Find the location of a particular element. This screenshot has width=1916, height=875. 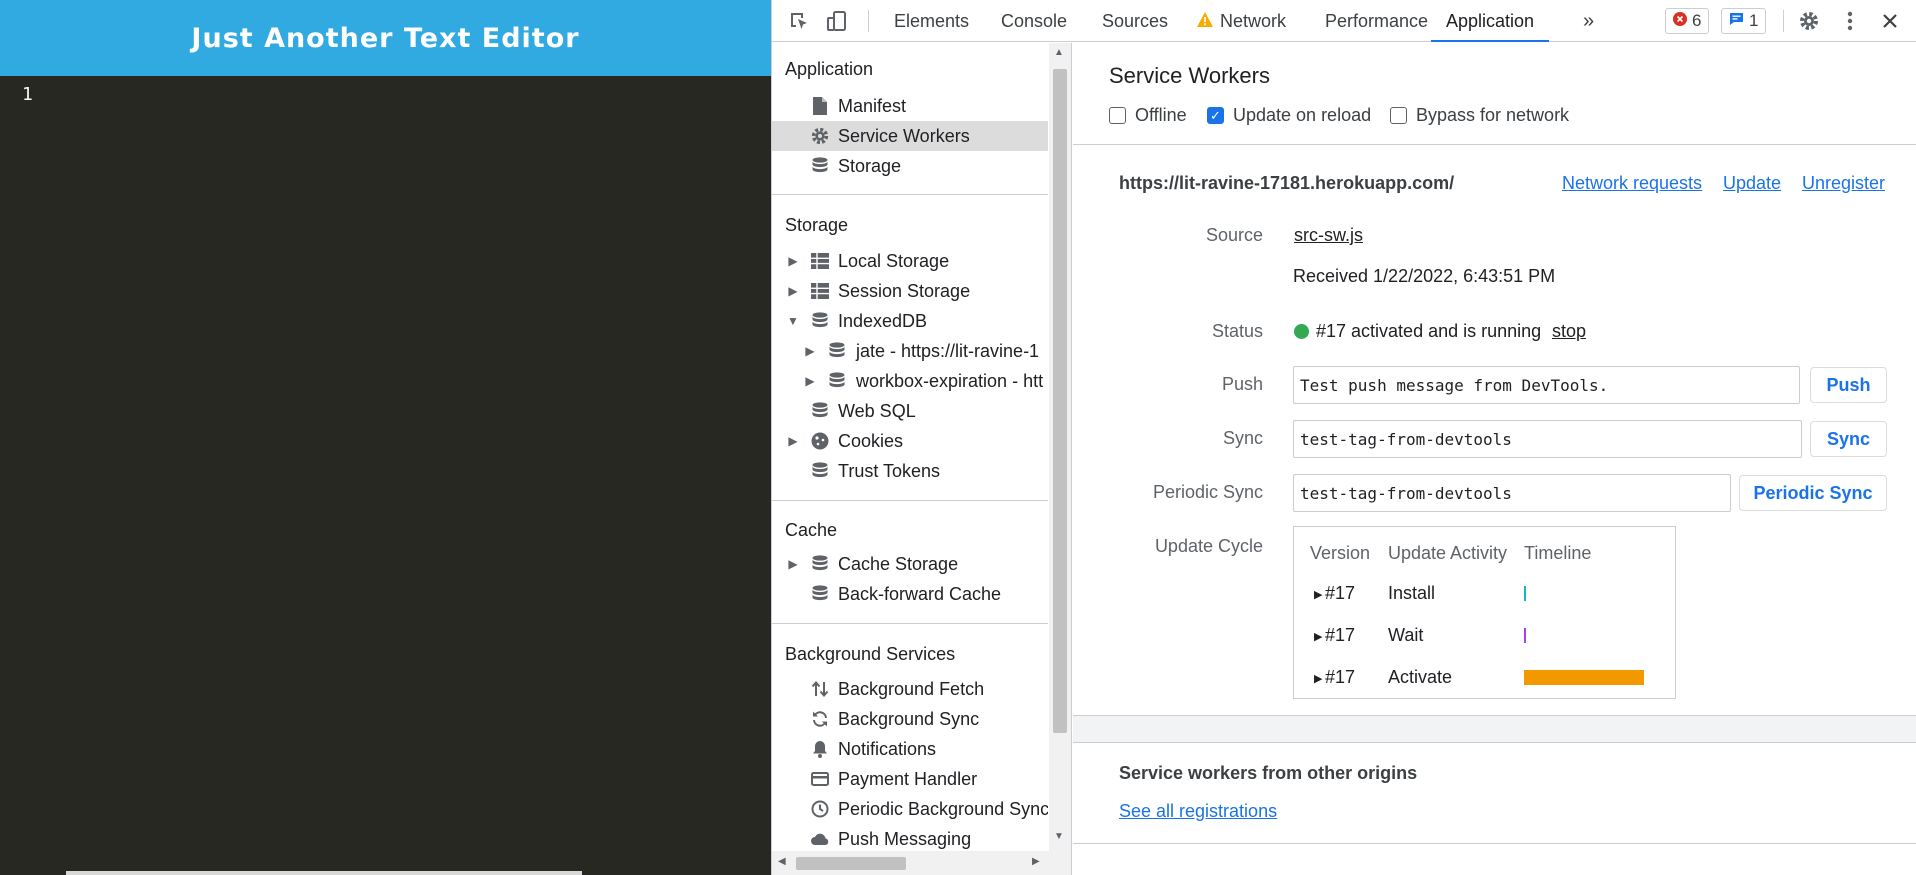

device-toolbar-icon is located at coordinates (837, 21).